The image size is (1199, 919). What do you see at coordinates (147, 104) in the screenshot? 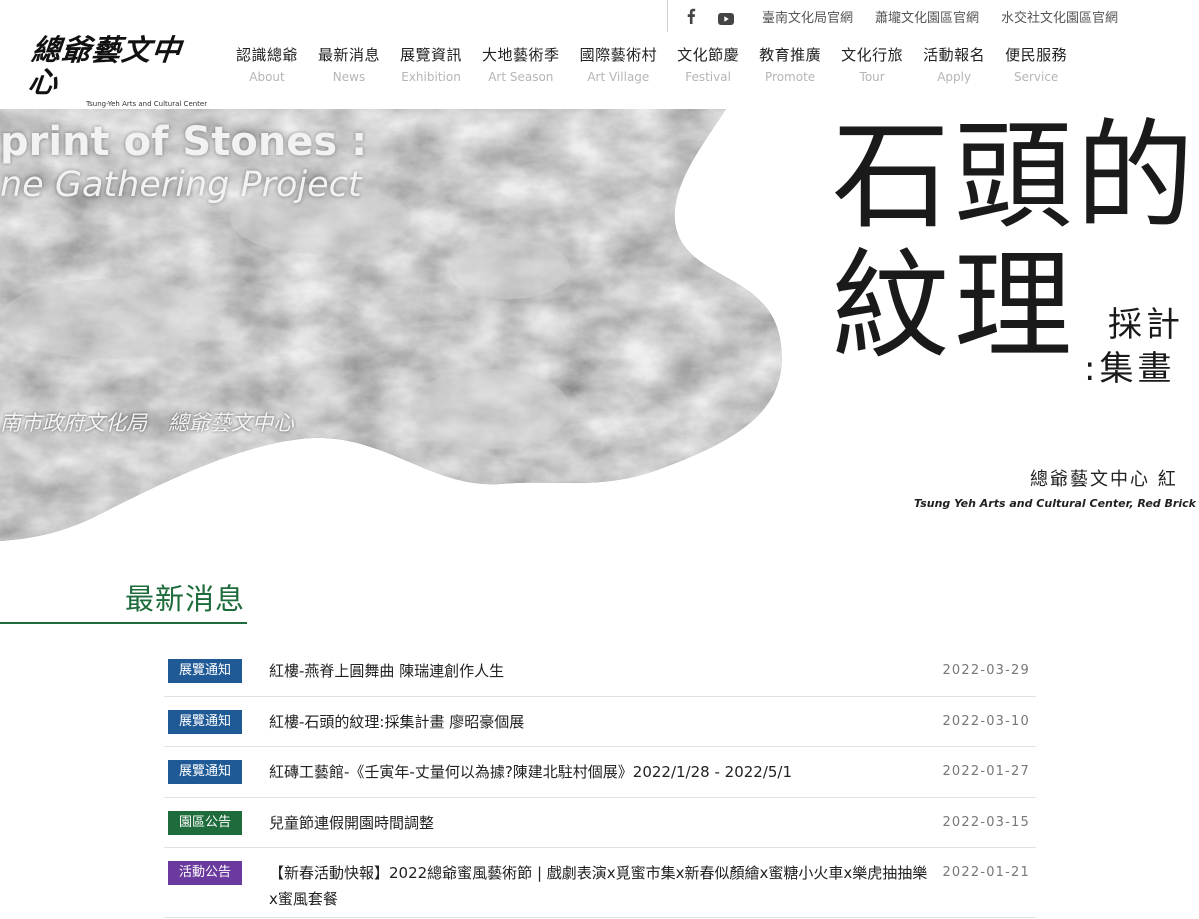
I see `logo-subtitle: Tsung-Yeh Arts and Cultural Center` at bounding box center [147, 104].